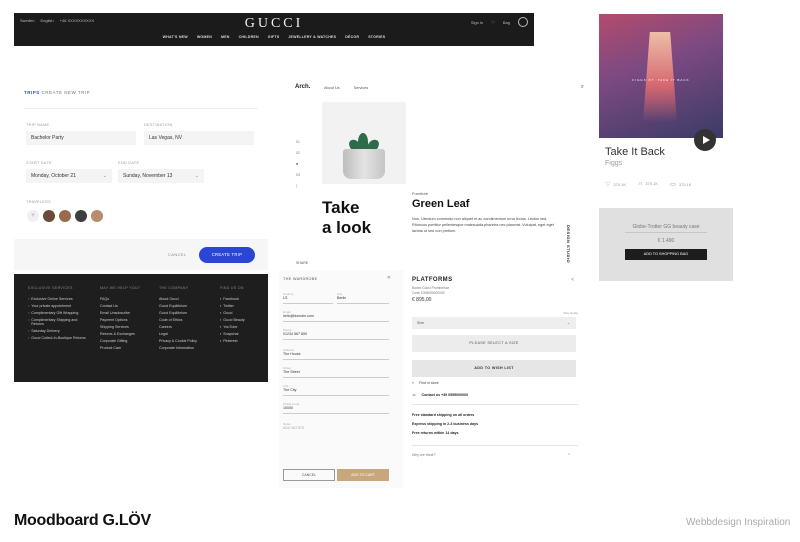  I want to click on footer-link: ▪ Snapchat, so click(242, 334).